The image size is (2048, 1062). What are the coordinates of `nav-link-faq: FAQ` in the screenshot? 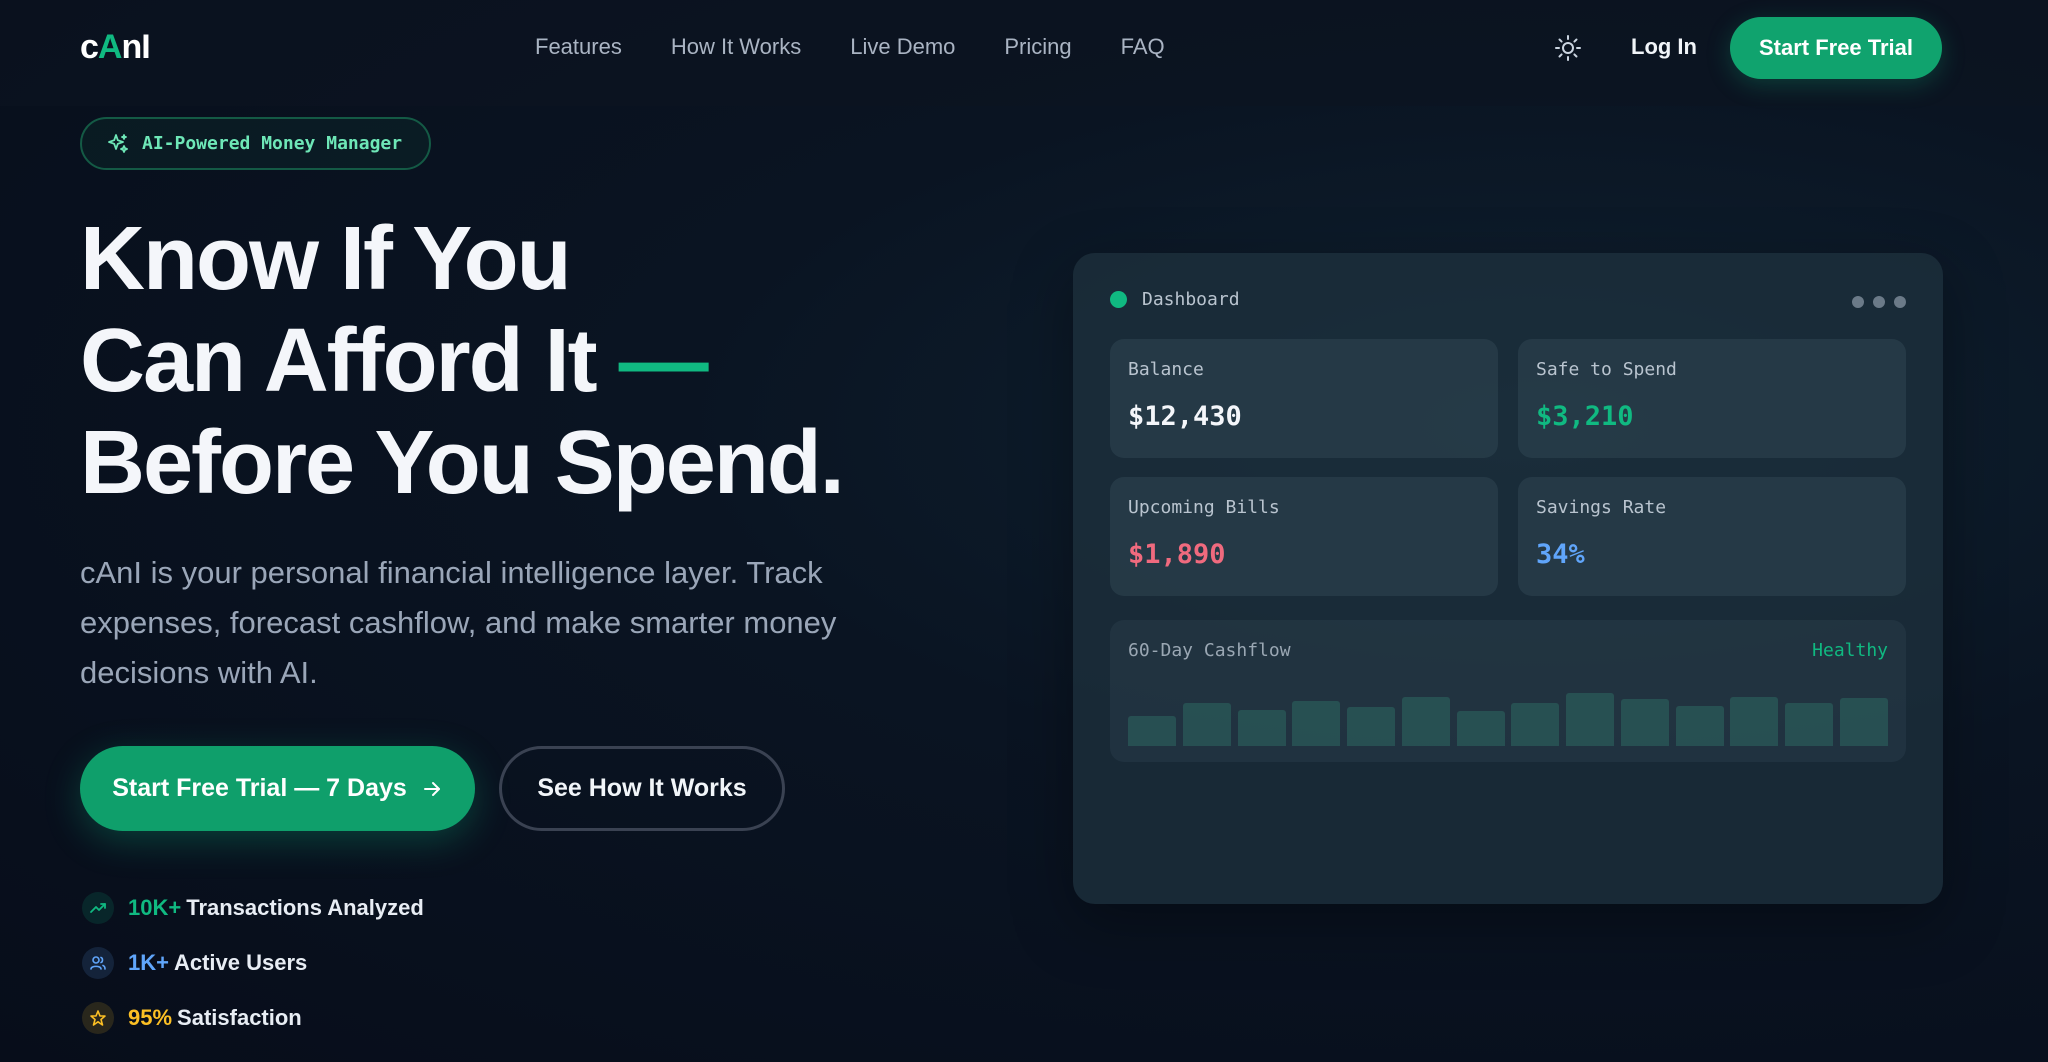 It's located at (1143, 47).